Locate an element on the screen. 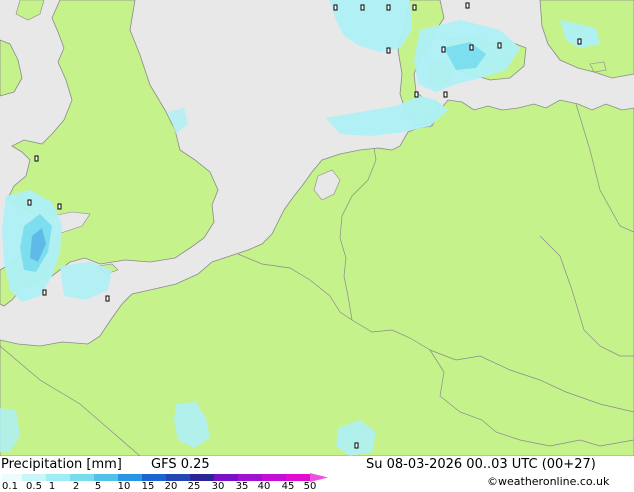  valid-time: Su 08-03-2026 00..03 UTC (00+27) is located at coordinates (481, 464).